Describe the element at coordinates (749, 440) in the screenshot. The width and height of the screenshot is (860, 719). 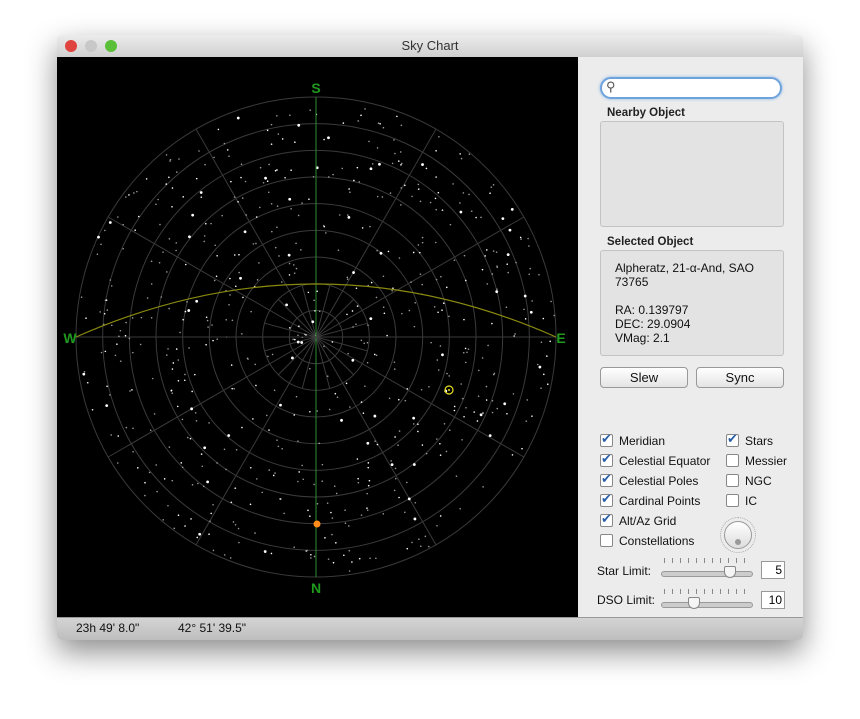
I see `checkbox-stars: Stars` at that location.